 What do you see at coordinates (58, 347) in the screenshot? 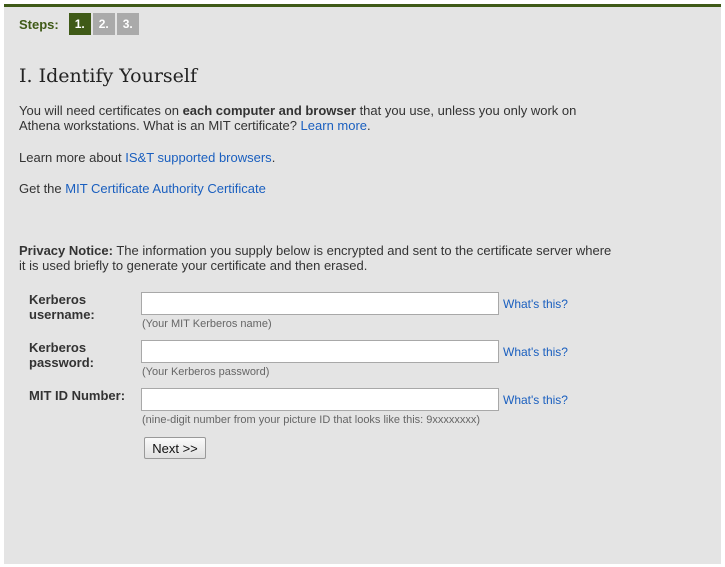
I see `password-label-line1: Kerberos` at bounding box center [58, 347].